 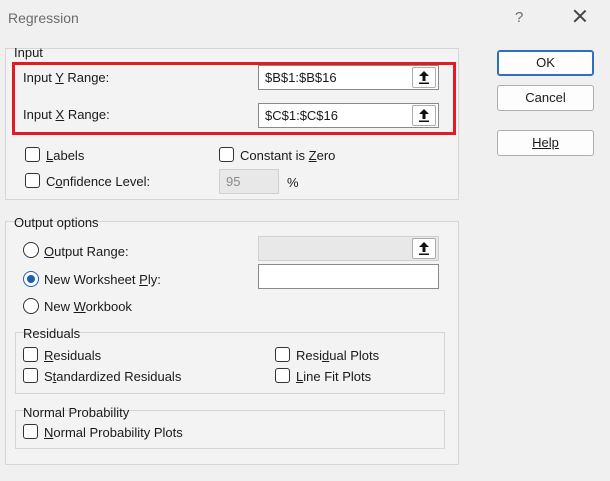 What do you see at coordinates (282, 375) in the screenshot?
I see `line-fit-plots-checkbox` at bounding box center [282, 375].